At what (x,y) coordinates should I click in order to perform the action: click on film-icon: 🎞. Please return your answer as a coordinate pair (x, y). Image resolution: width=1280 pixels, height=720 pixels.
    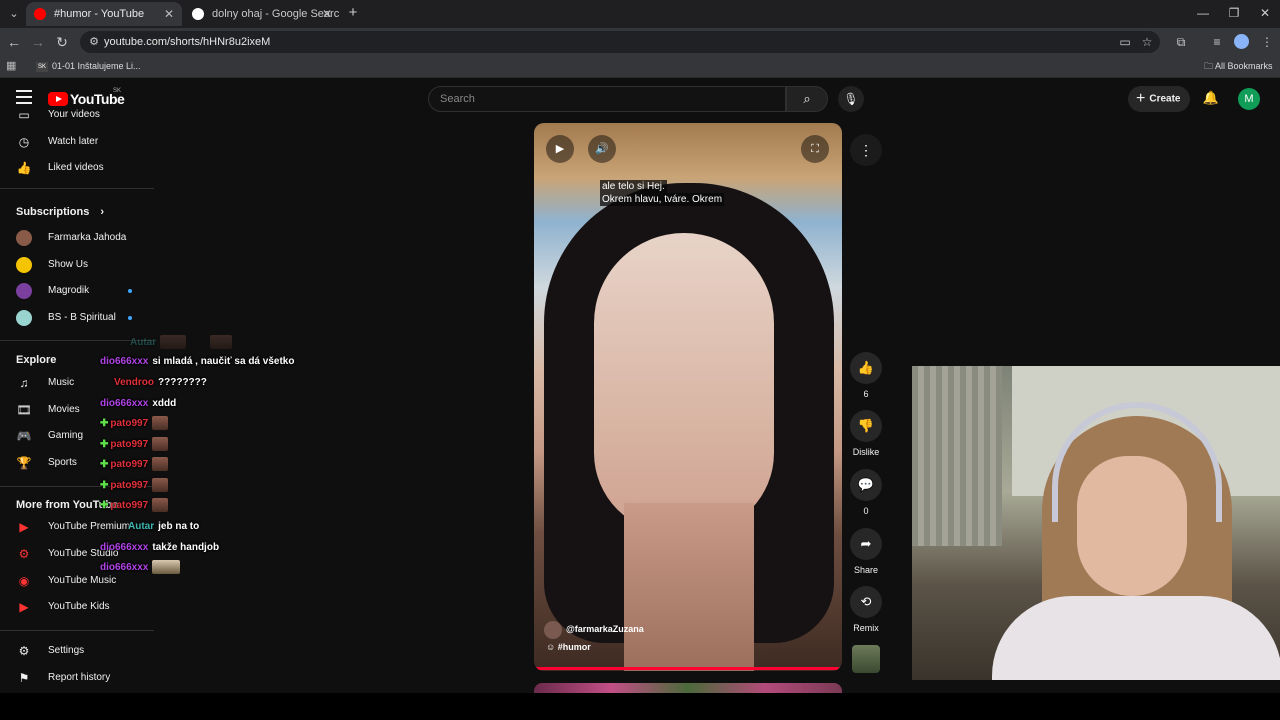
    Looking at the image, I should click on (24, 410).